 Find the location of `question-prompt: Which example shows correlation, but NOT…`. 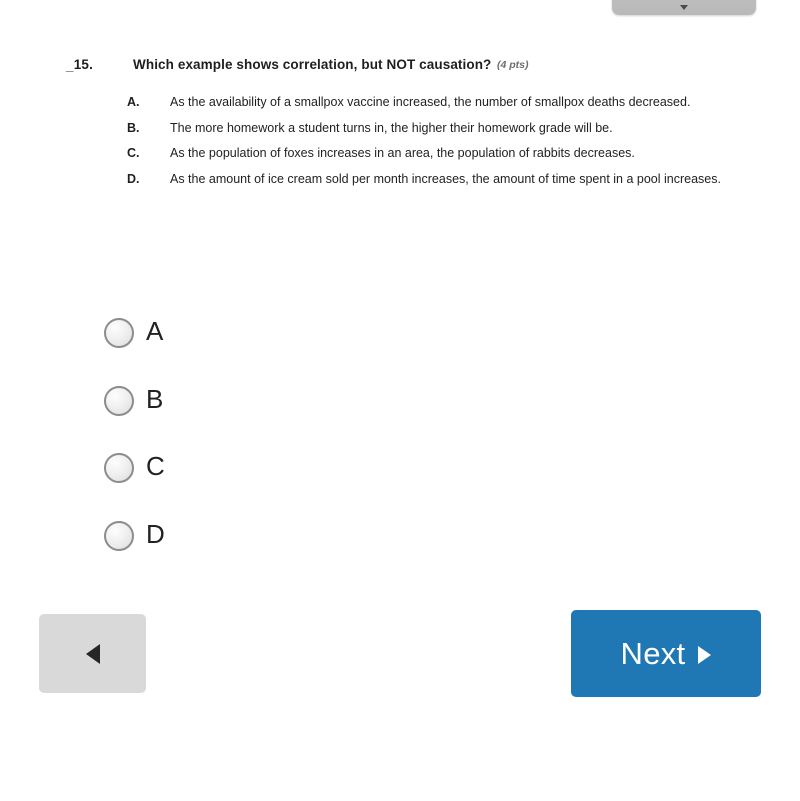

question-prompt: Which example shows correlation, but NOT… is located at coordinates (312, 64).